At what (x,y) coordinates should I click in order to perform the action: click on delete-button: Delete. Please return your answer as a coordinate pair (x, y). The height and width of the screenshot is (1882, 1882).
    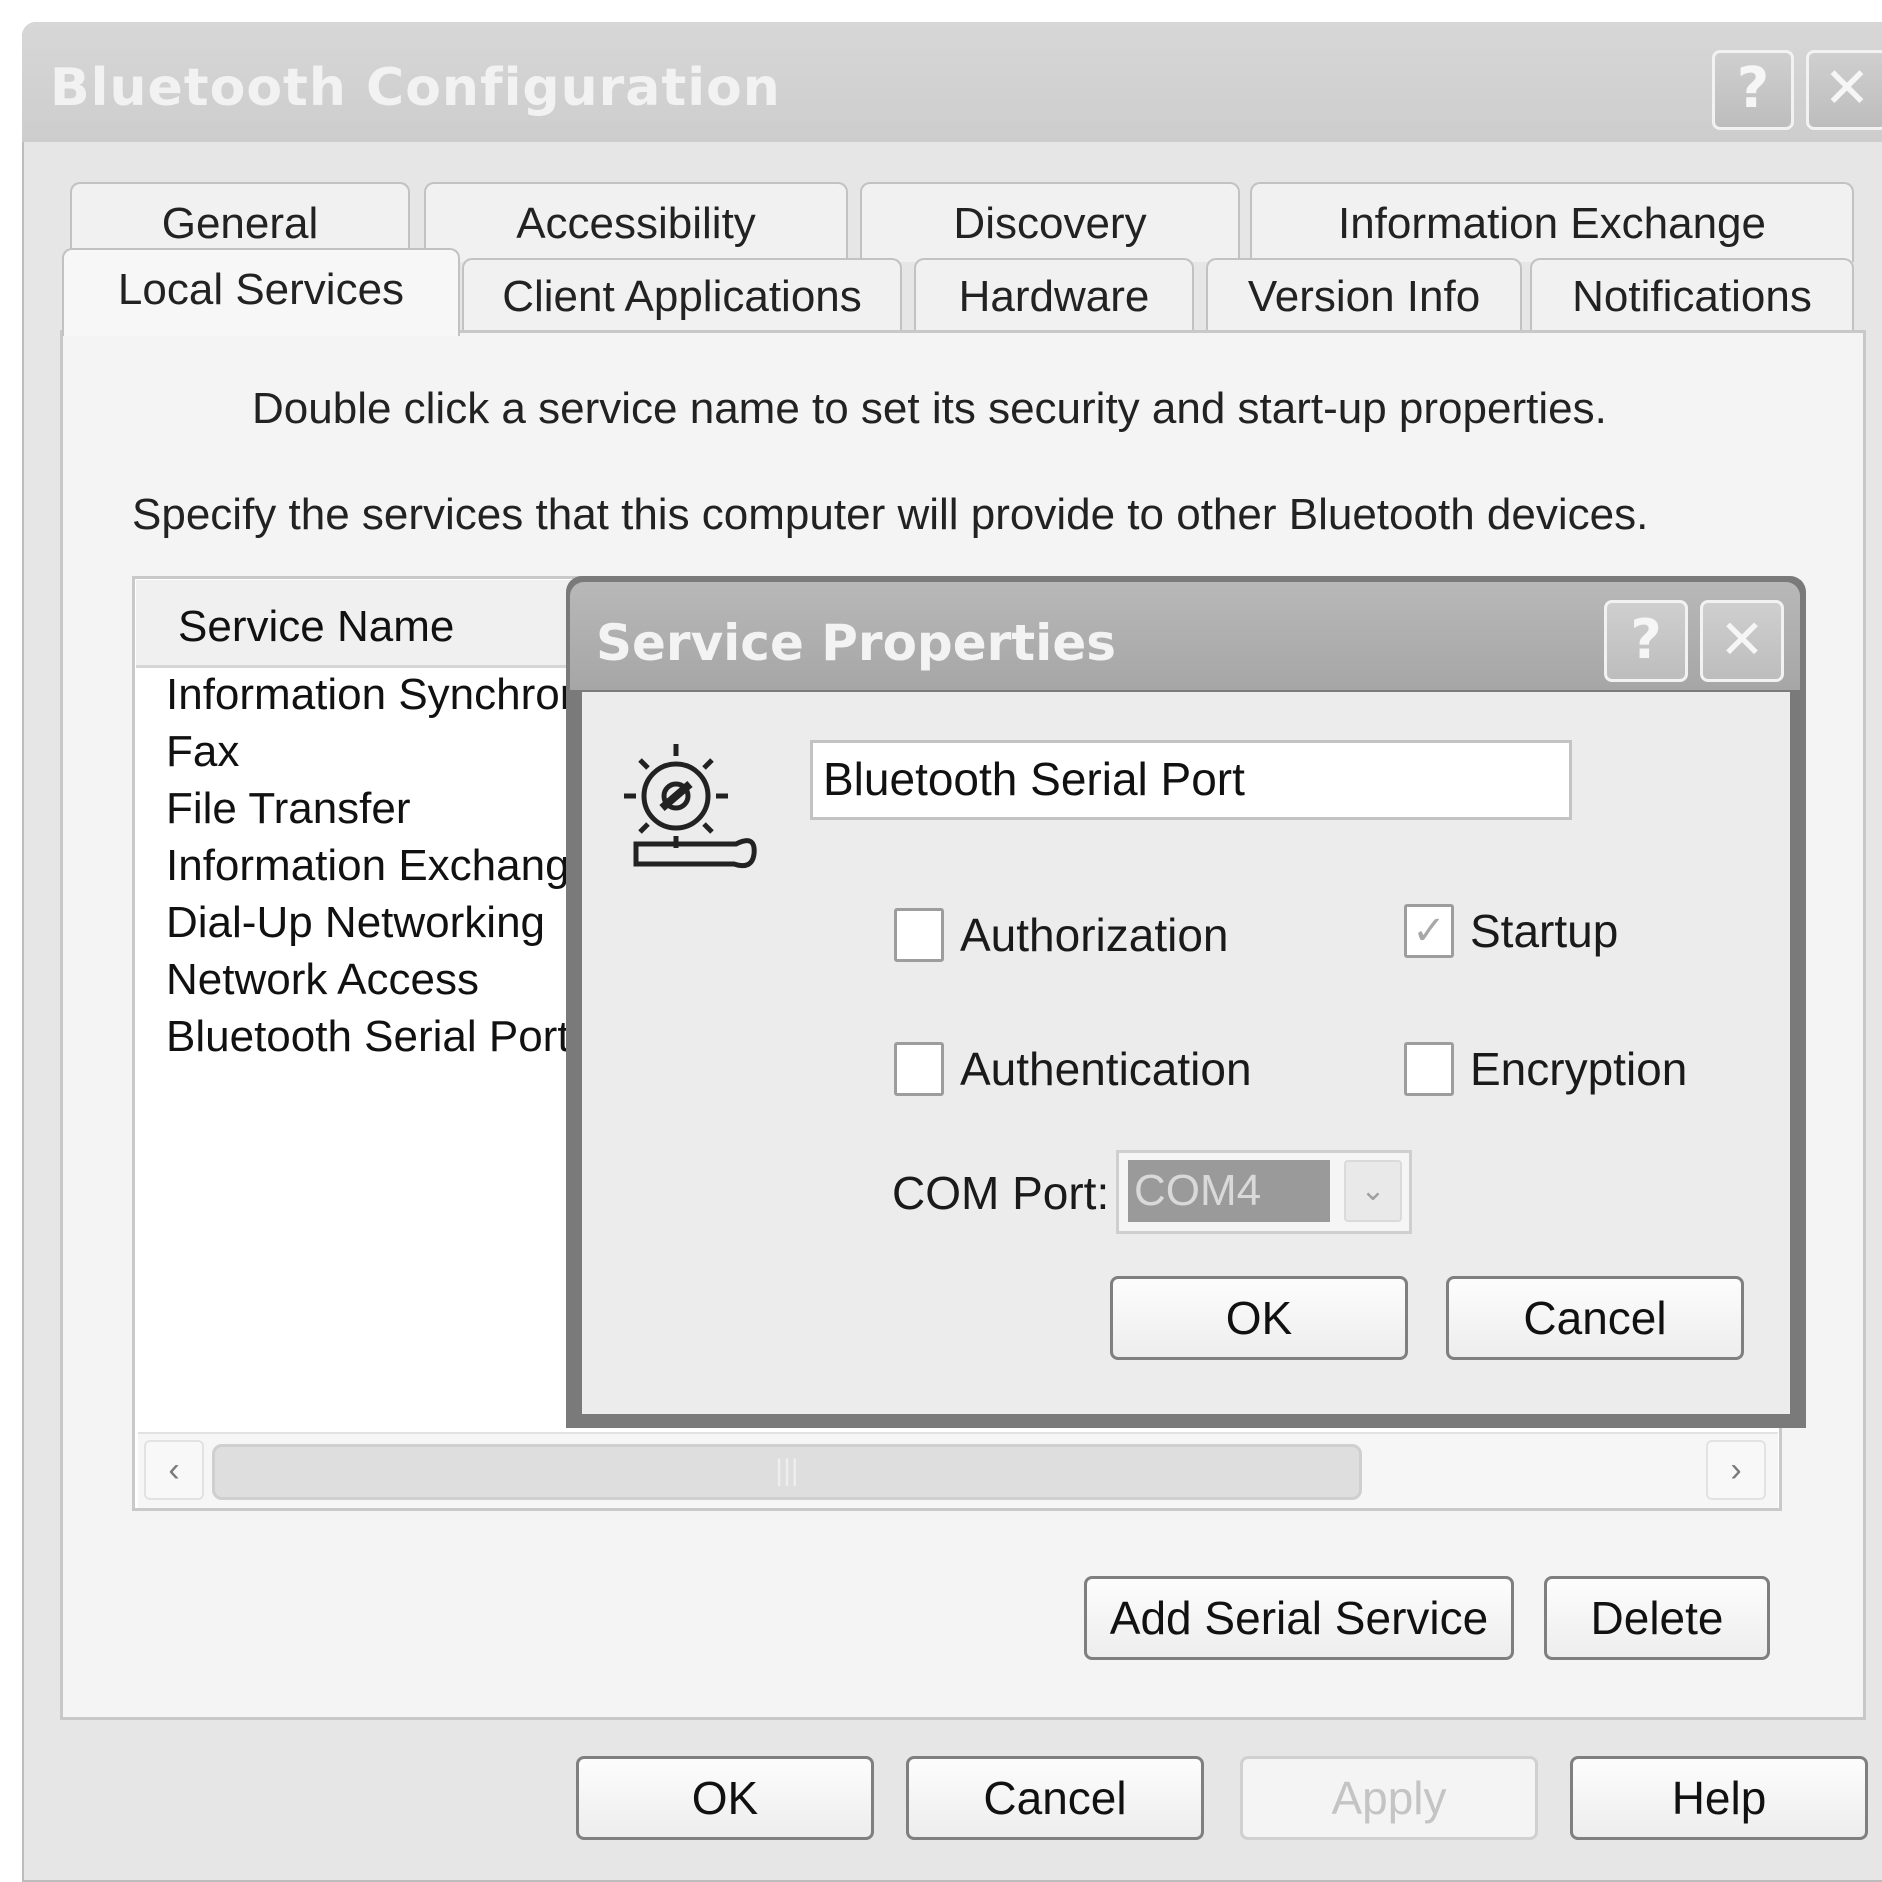
    Looking at the image, I should click on (1657, 1618).